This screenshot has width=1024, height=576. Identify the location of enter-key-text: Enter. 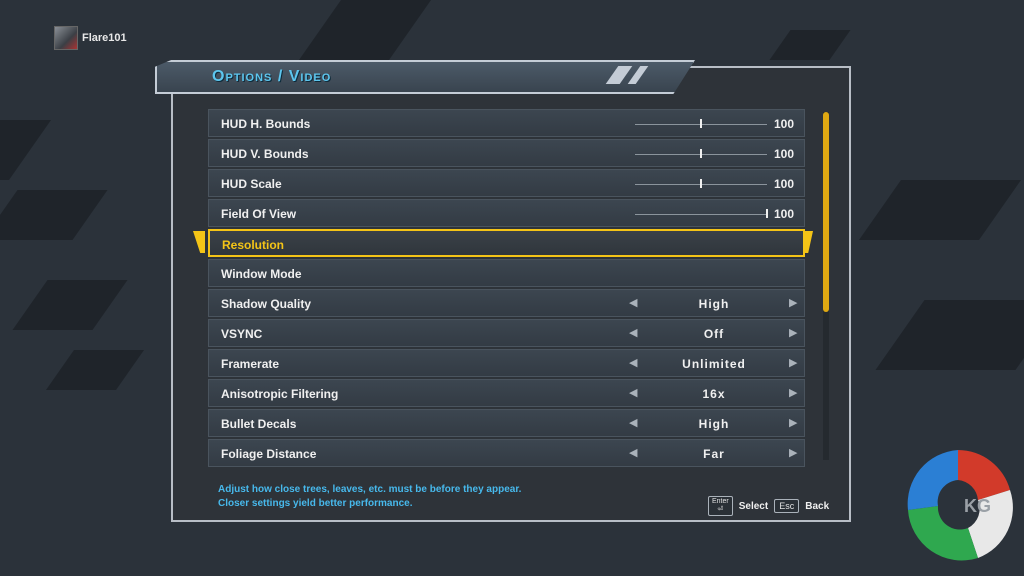
(720, 501).